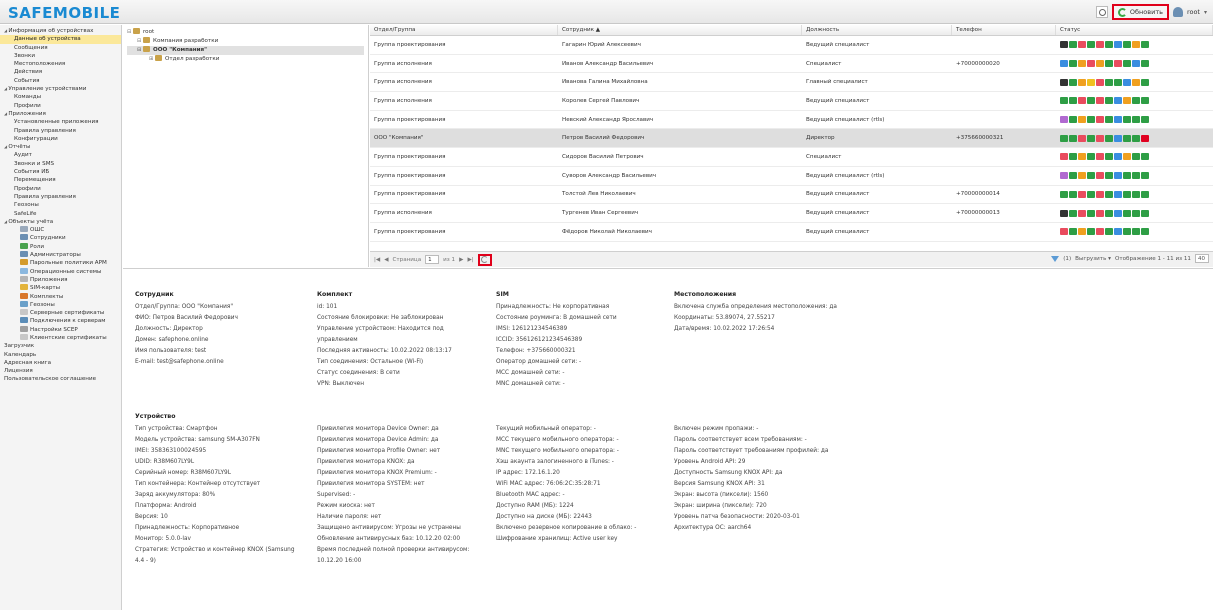 Image resolution: width=1213 pixels, height=610 pixels. Describe the element at coordinates (60, 379) in the screenshot. I see `sidebar-item: Пользовательское соглашение` at that location.